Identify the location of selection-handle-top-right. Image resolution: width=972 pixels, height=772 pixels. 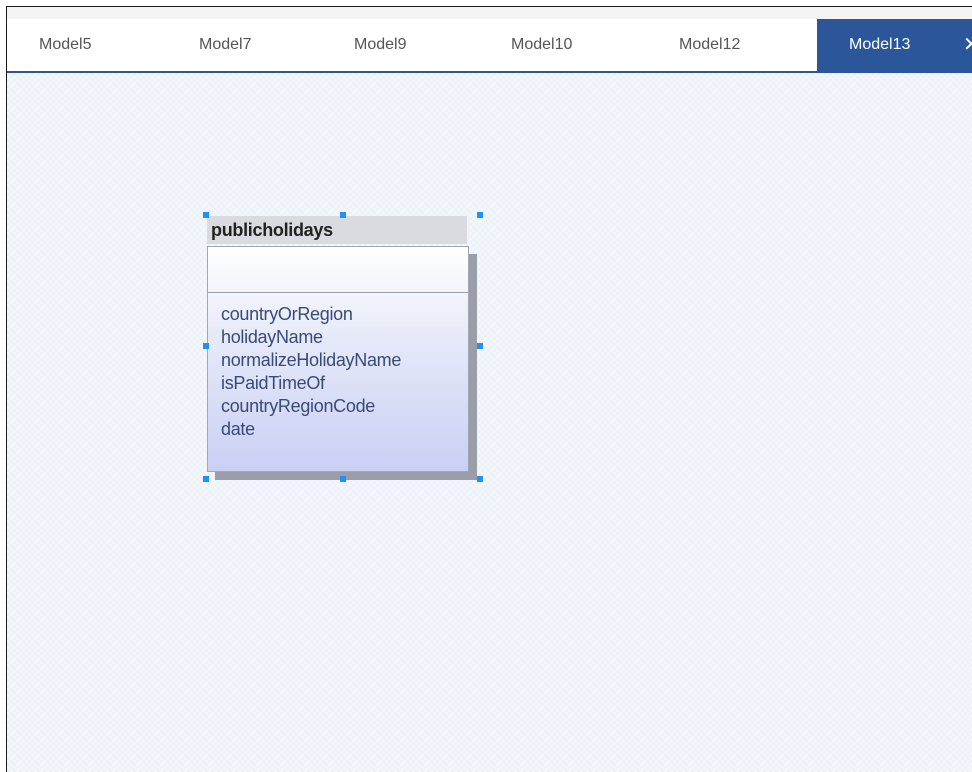
(480, 215).